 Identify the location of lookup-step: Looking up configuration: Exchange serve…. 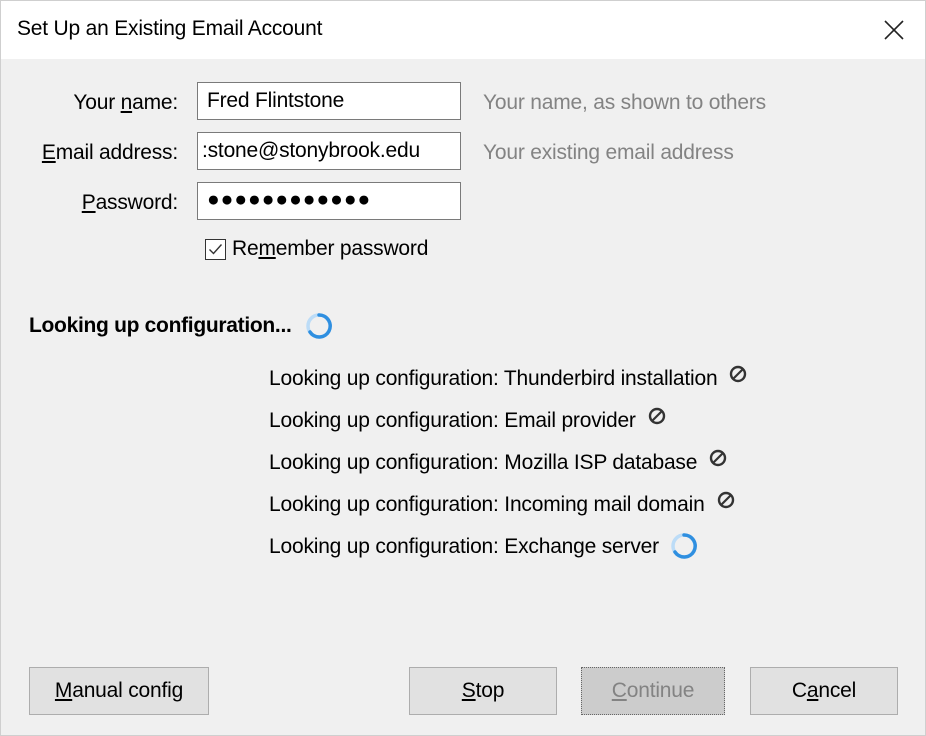
(509, 552).